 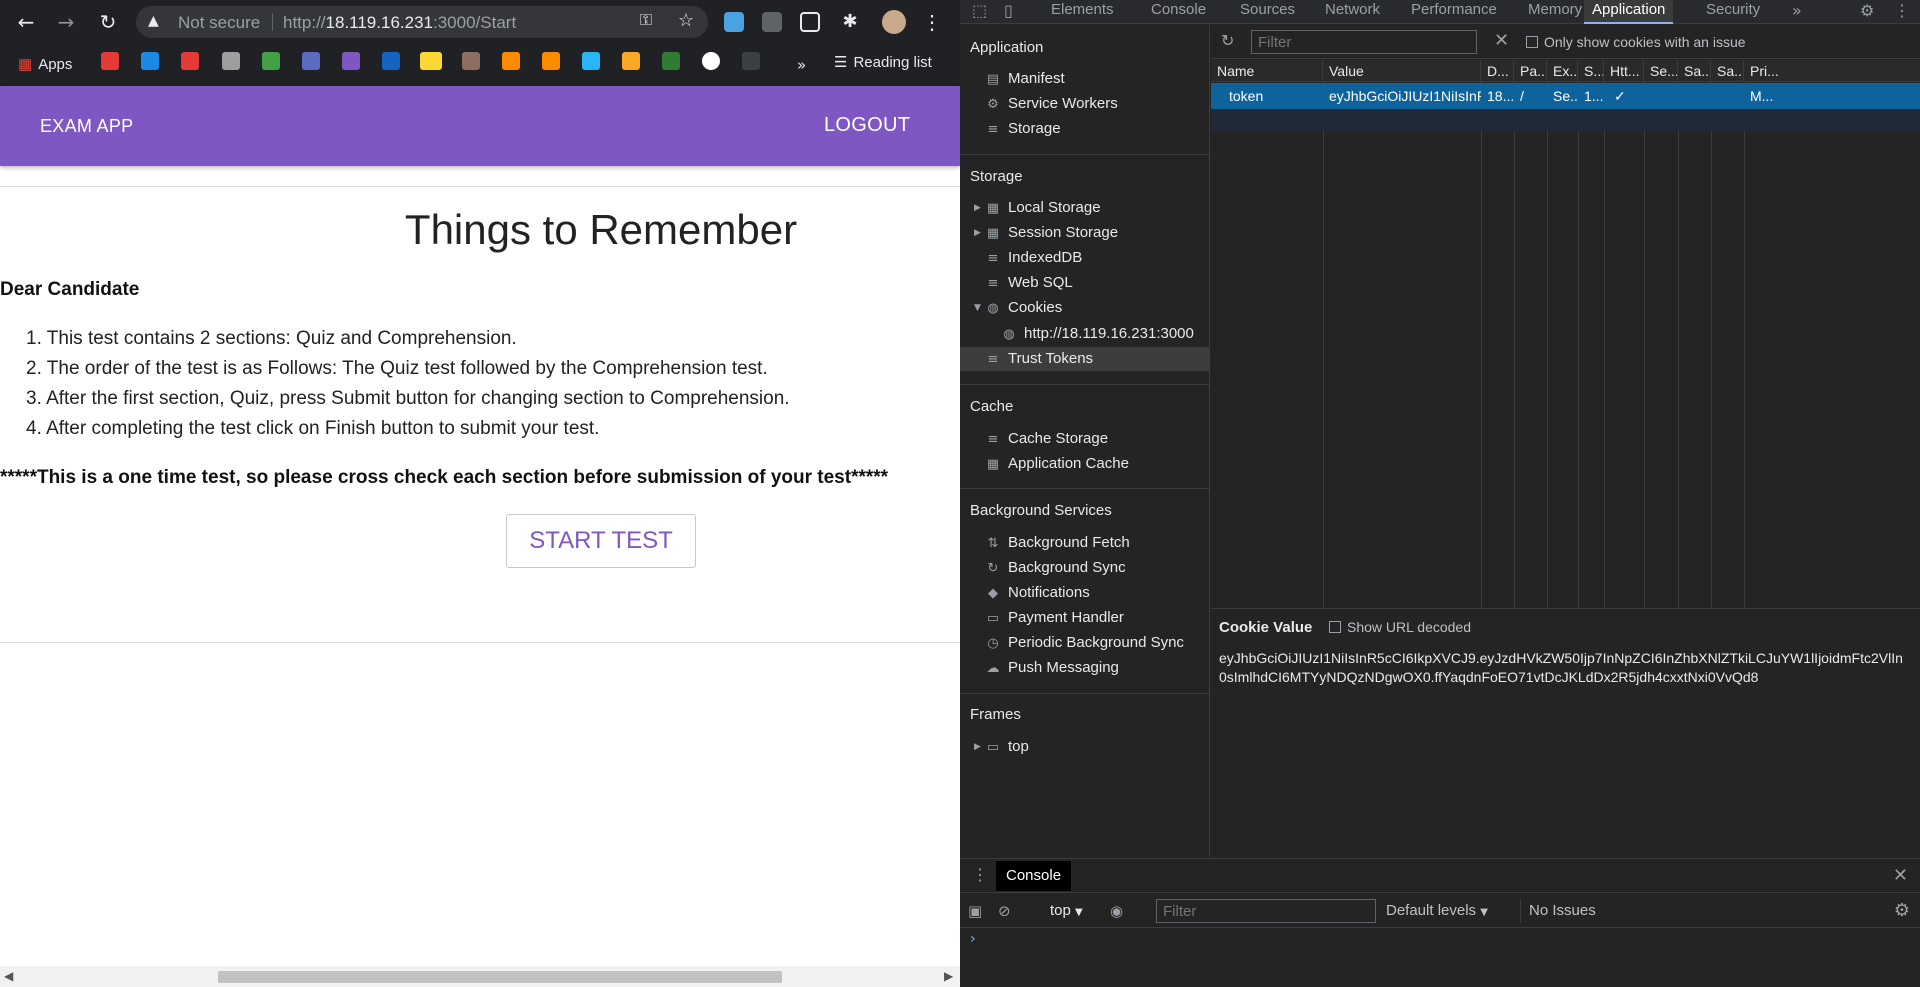 What do you see at coordinates (26, 22) in the screenshot?
I see `back-icon: ←` at bounding box center [26, 22].